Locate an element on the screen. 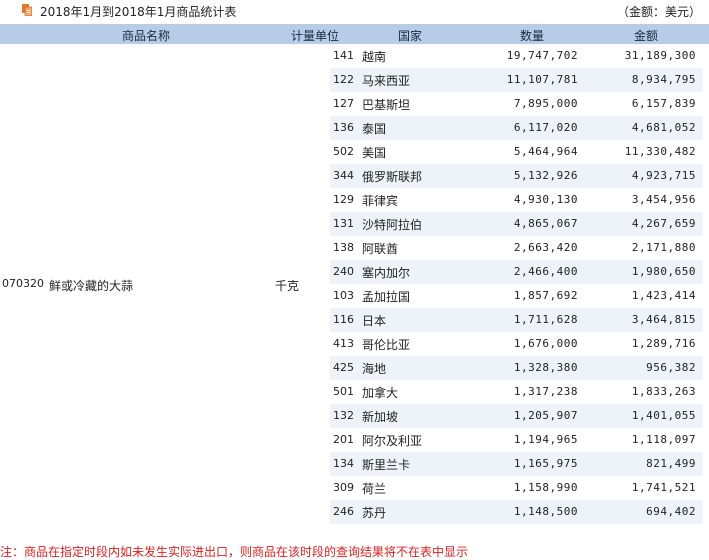  table-row: 134 斯里兰卡 1,165,975 821,499 is located at coordinates (354, 464).